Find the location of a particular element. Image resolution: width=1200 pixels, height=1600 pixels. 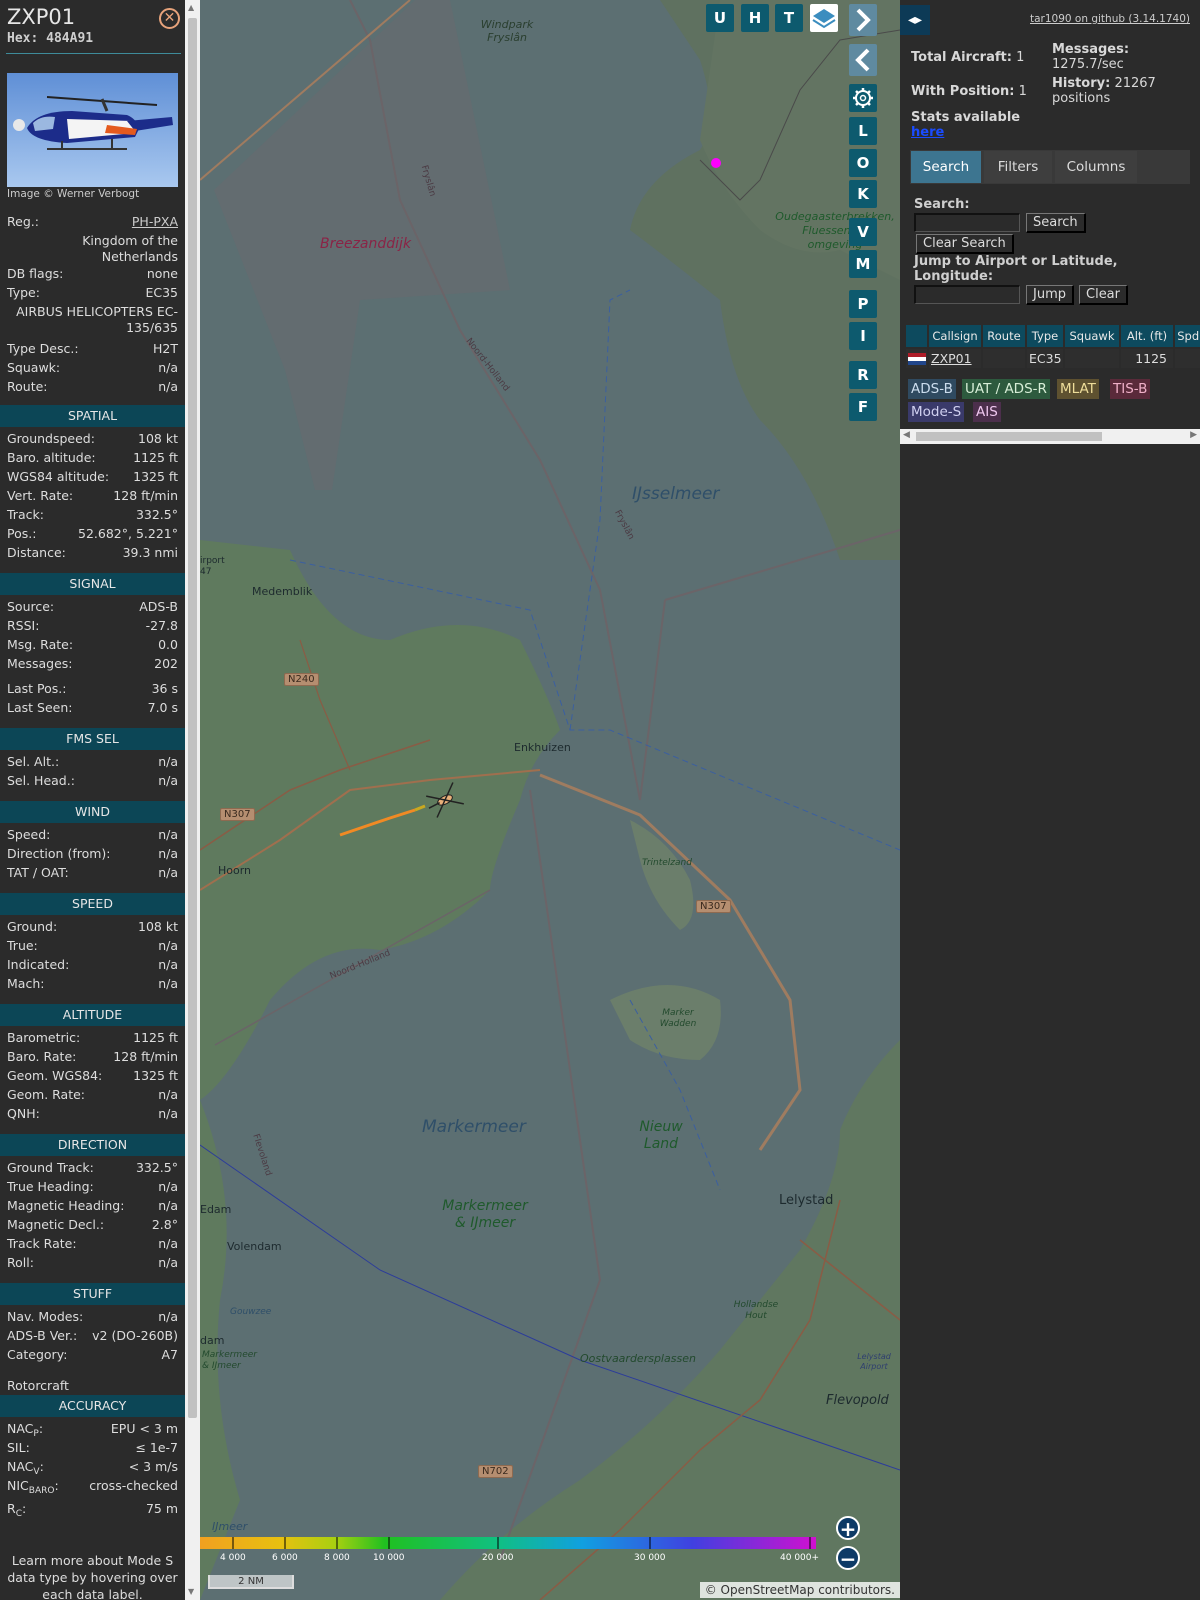

row-label-text: R is located at coordinates (11, 1508).